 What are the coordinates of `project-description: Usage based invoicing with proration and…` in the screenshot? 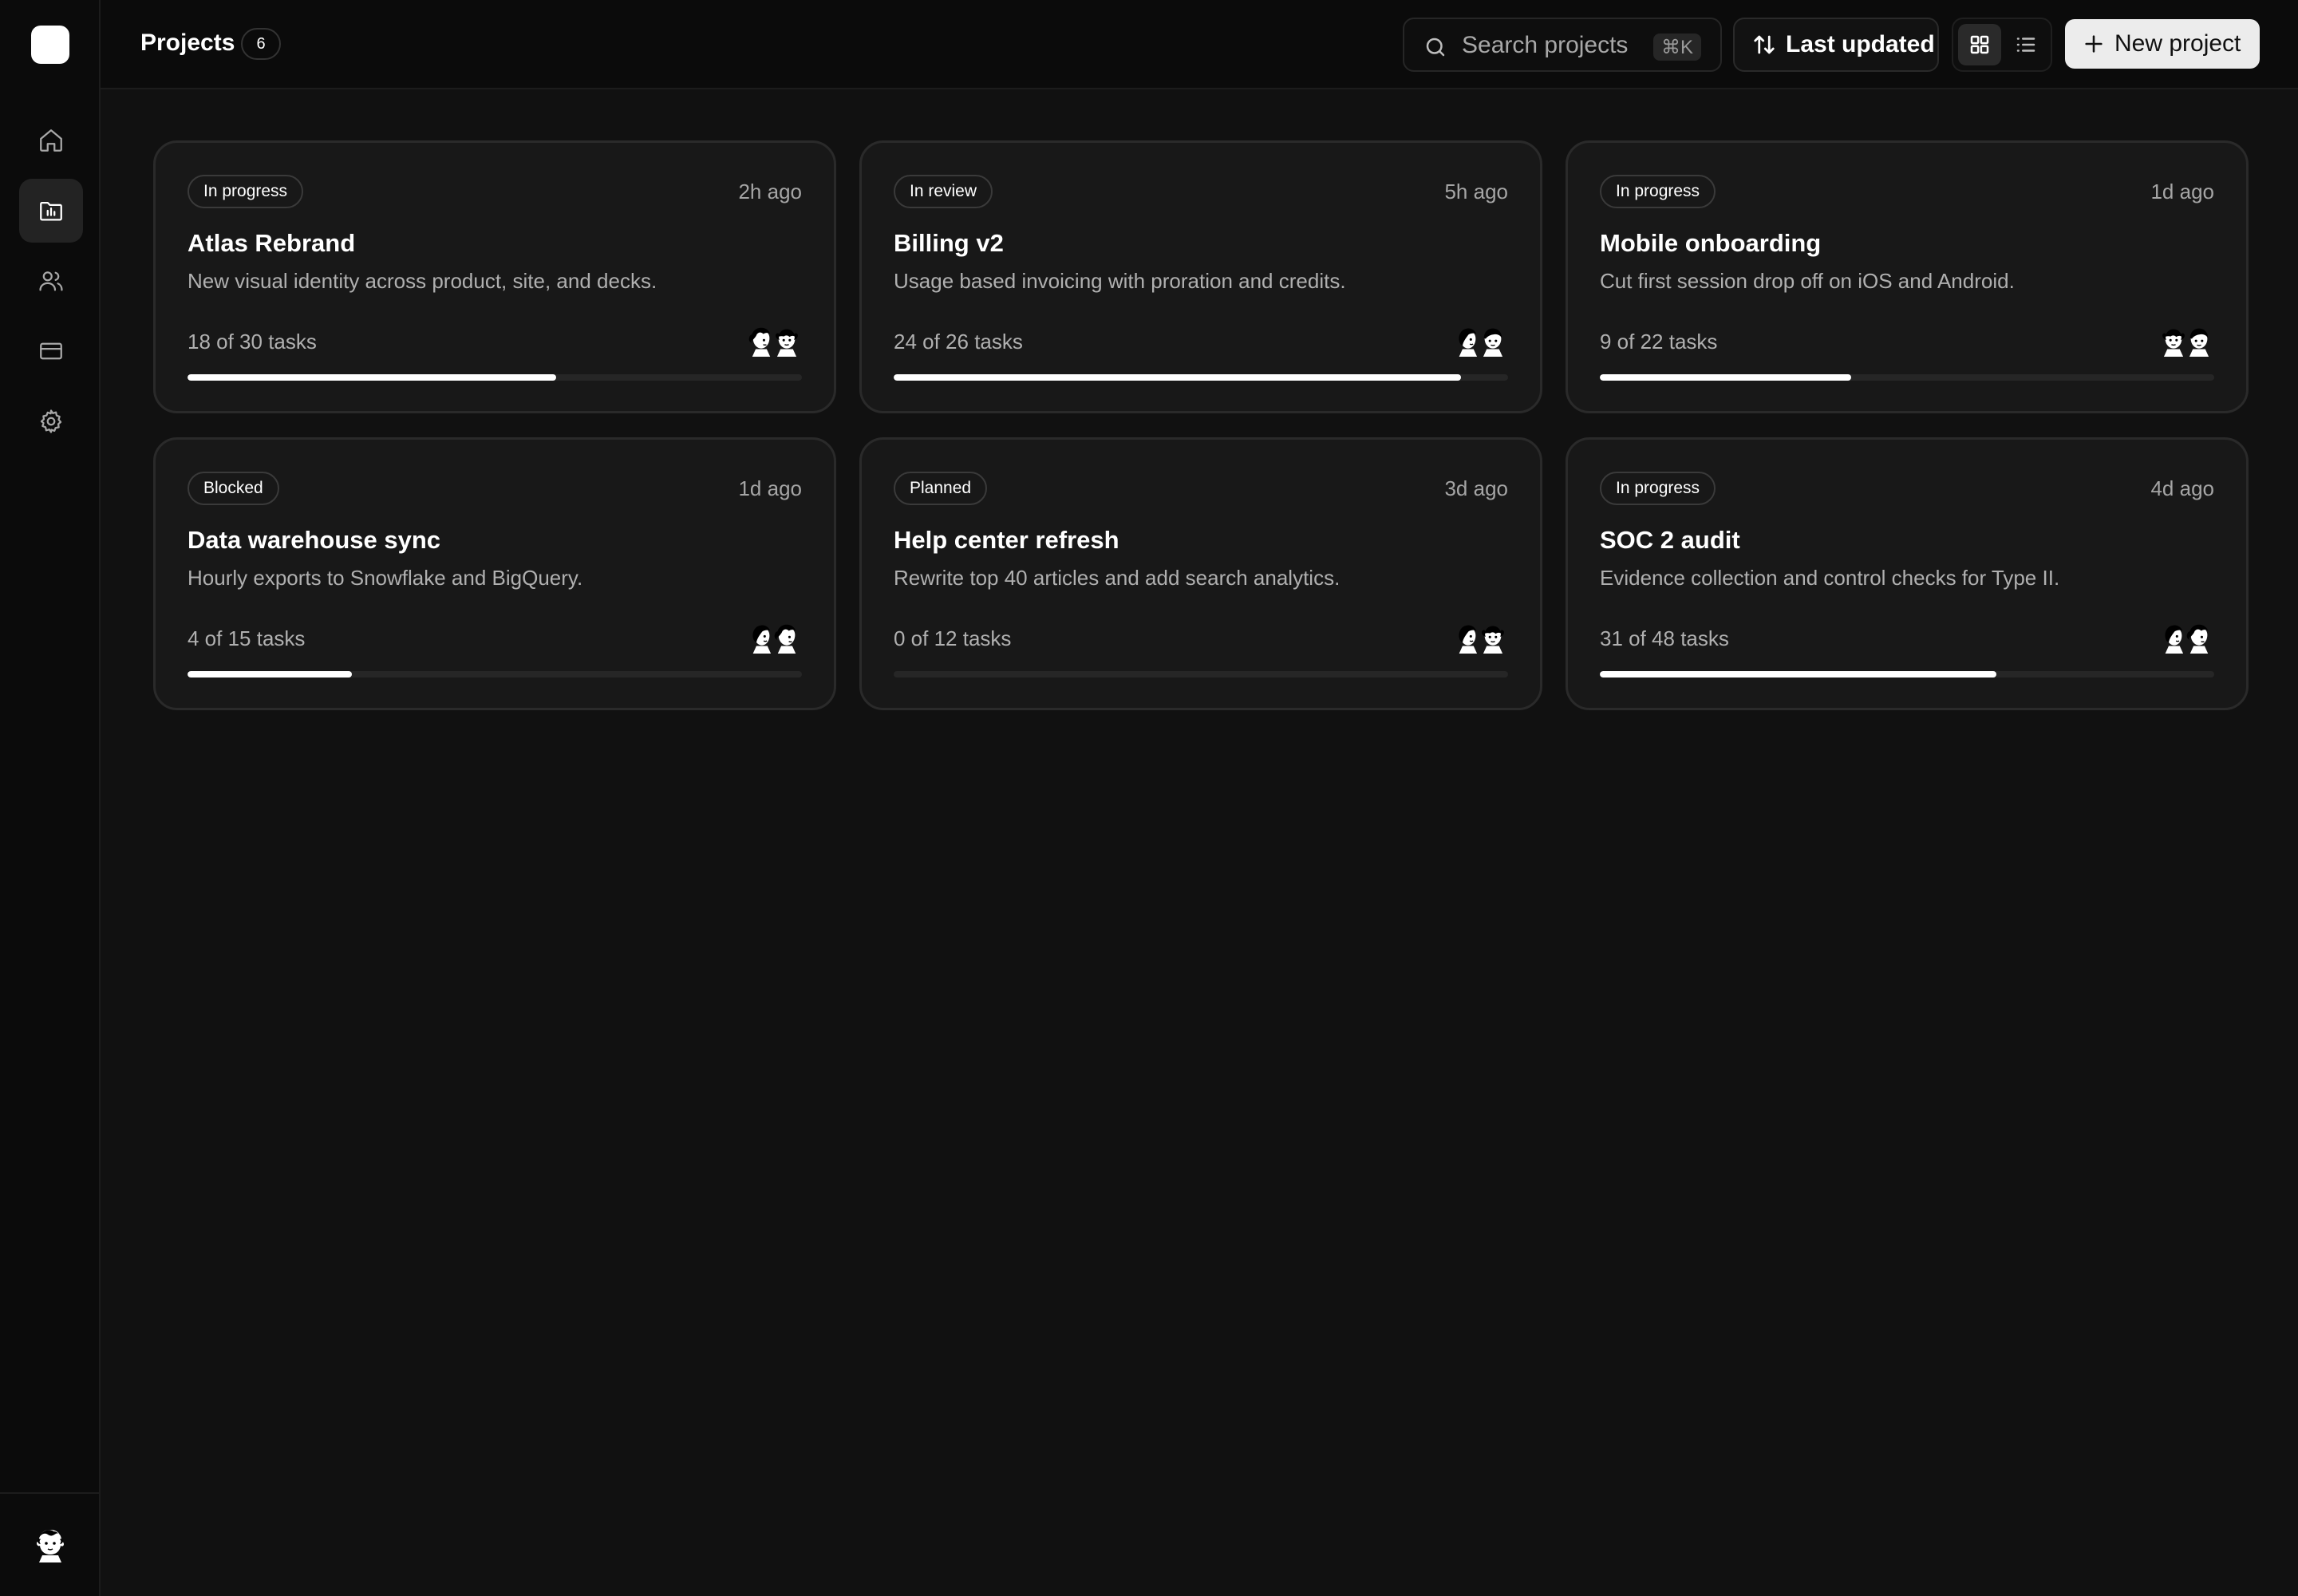 It's located at (1120, 281).